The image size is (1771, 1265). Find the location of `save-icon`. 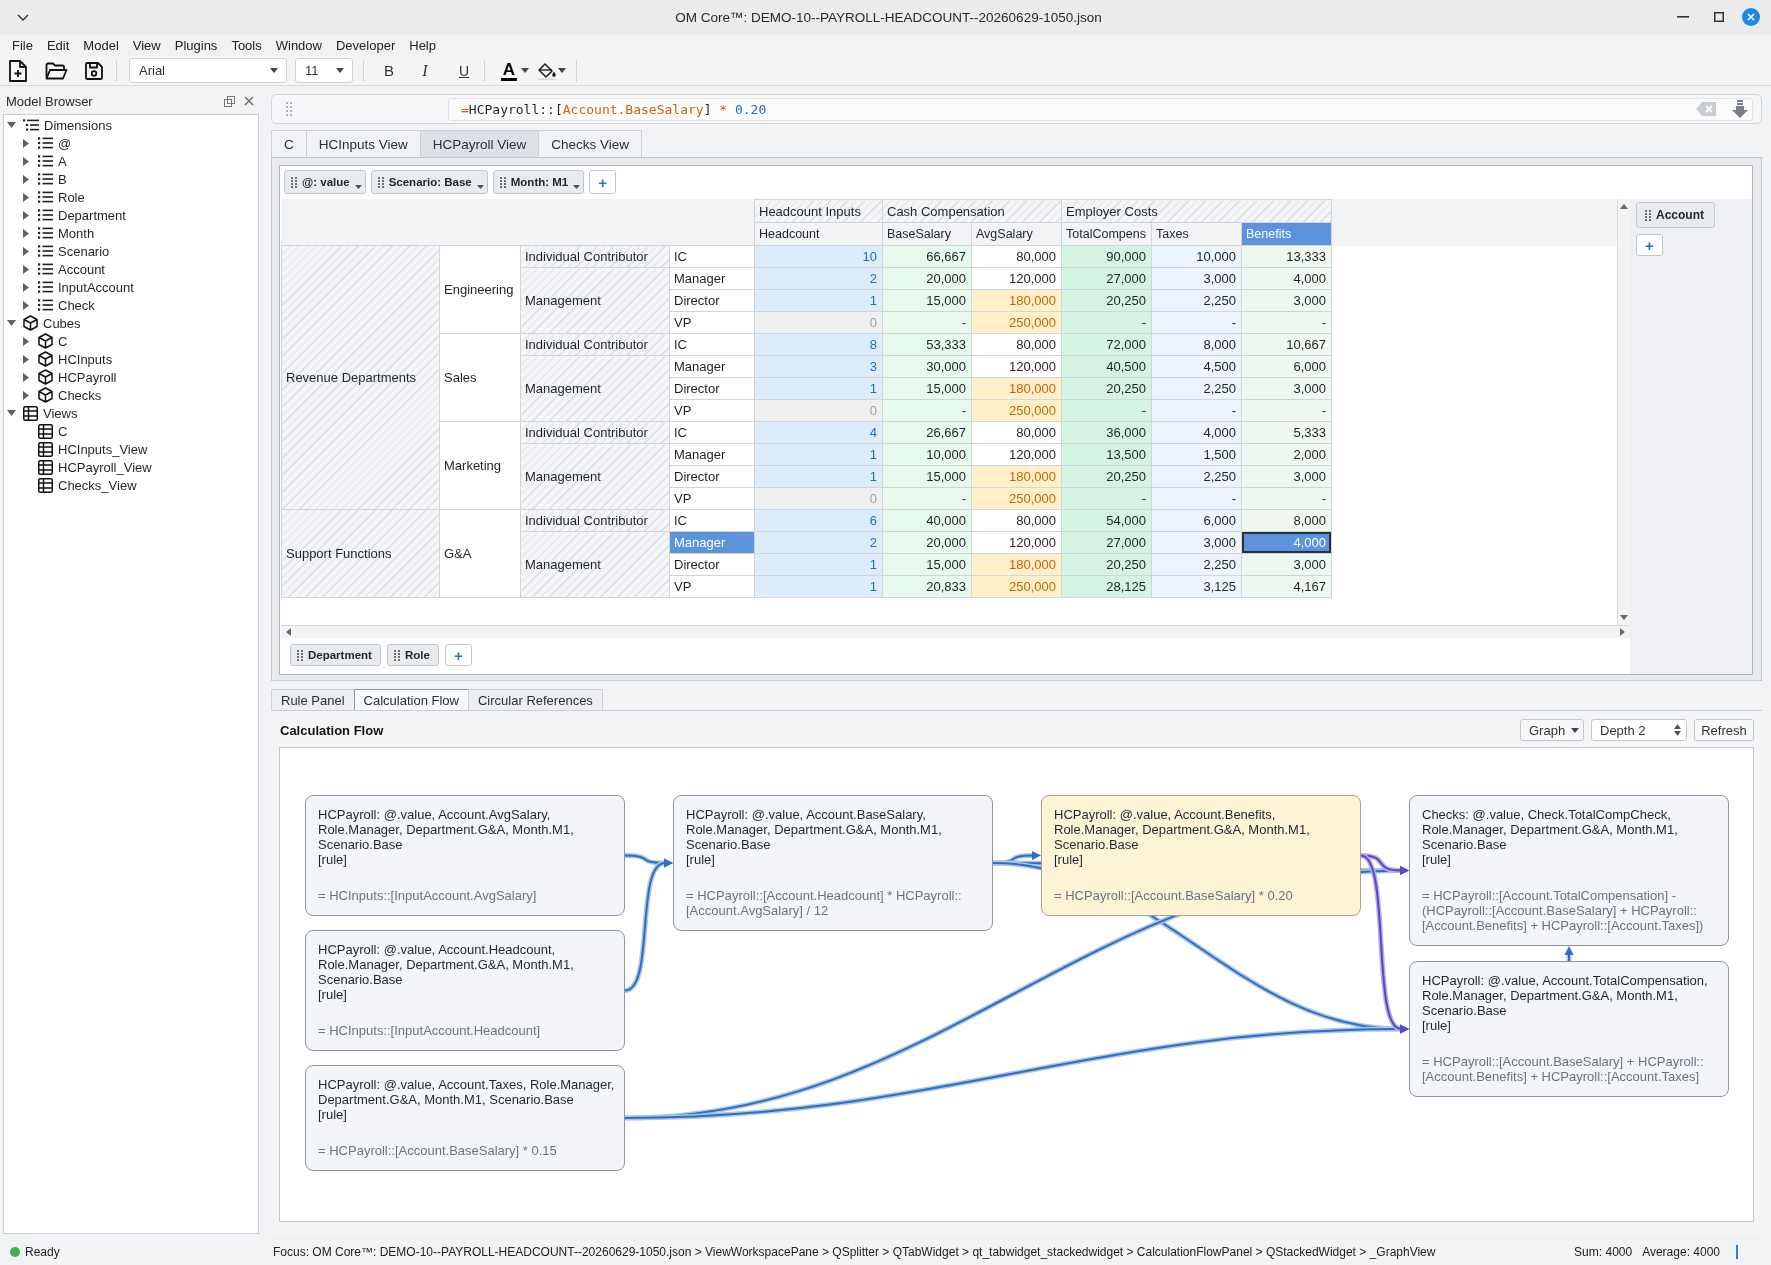

save-icon is located at coordinates (94, 70).